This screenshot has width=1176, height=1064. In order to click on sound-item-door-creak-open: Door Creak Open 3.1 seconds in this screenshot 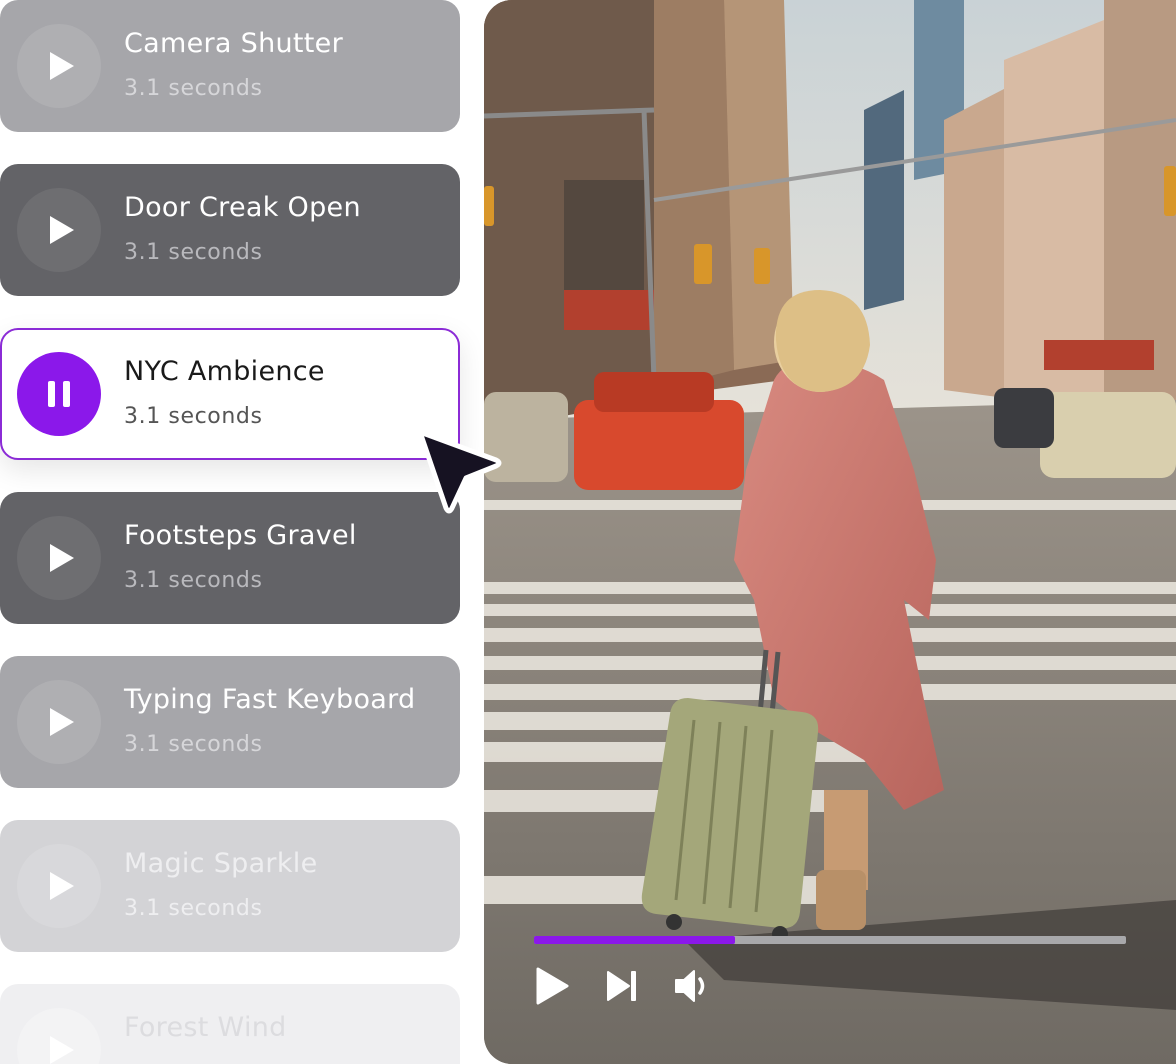, I will do `click(230, 230)`.